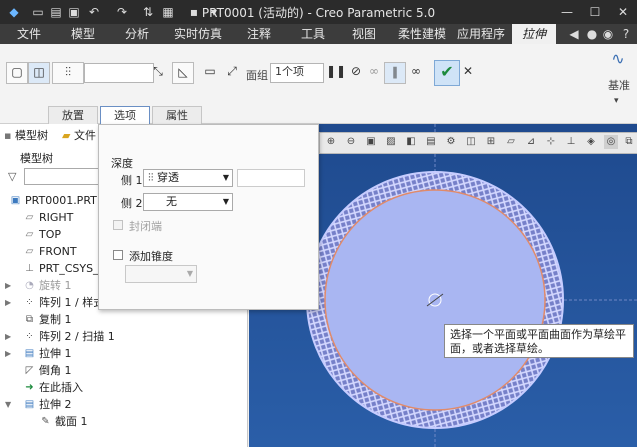  I want to click on surface-type-icon: ◫, so click(39, 73).